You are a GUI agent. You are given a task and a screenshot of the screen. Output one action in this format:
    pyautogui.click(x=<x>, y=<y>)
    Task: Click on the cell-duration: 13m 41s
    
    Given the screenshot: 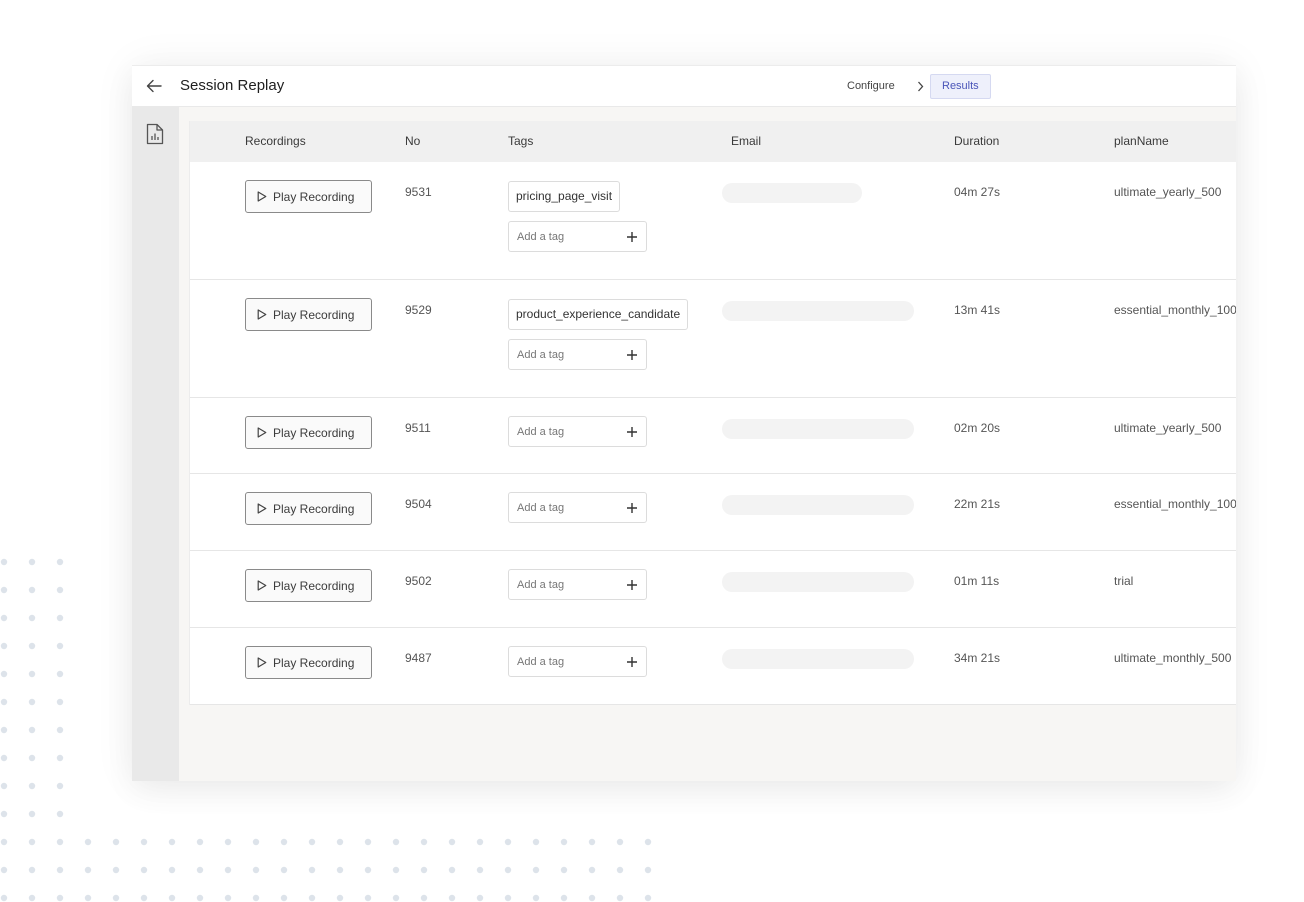 What is the action you would take?
    pyautogui.click(x=977, y=310)
    